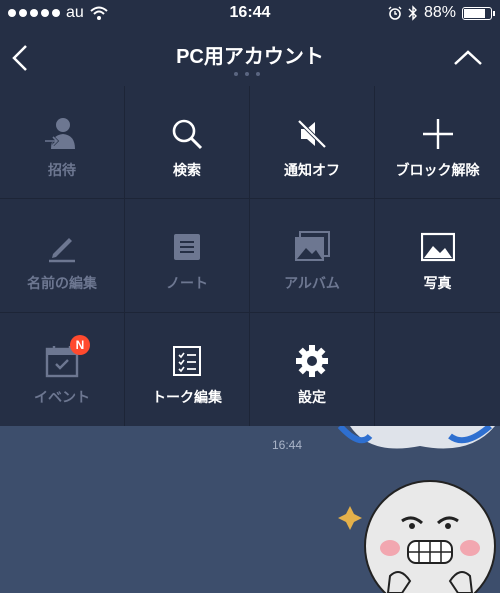 The image size is (500, 593). I want to click on bluetooth-icon, so click(412, 13).